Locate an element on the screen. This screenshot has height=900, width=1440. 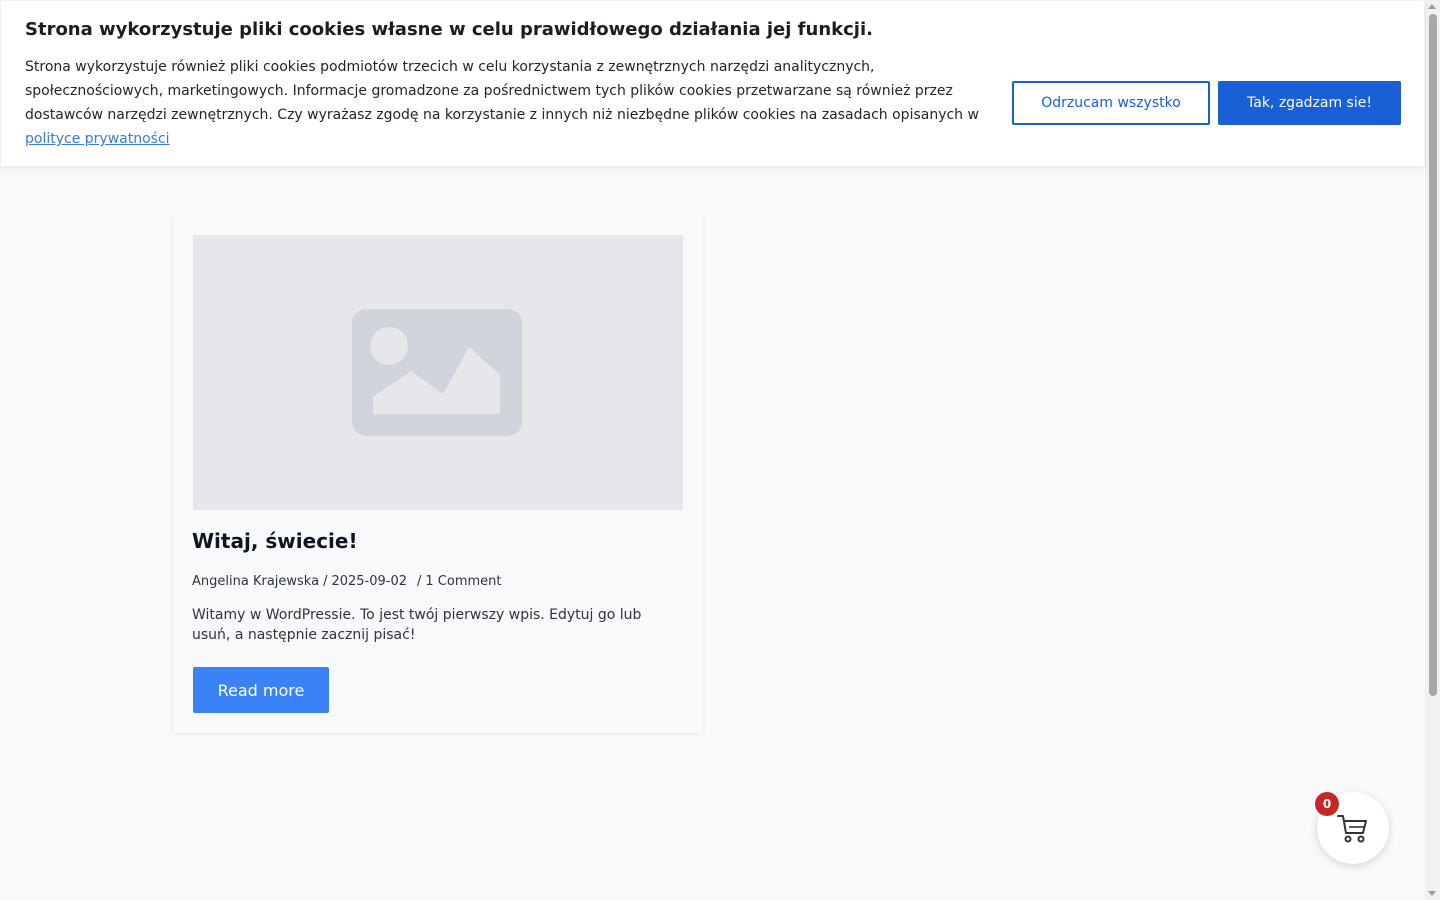
shopping-cart-icon is located at coordinates (1352, 829).